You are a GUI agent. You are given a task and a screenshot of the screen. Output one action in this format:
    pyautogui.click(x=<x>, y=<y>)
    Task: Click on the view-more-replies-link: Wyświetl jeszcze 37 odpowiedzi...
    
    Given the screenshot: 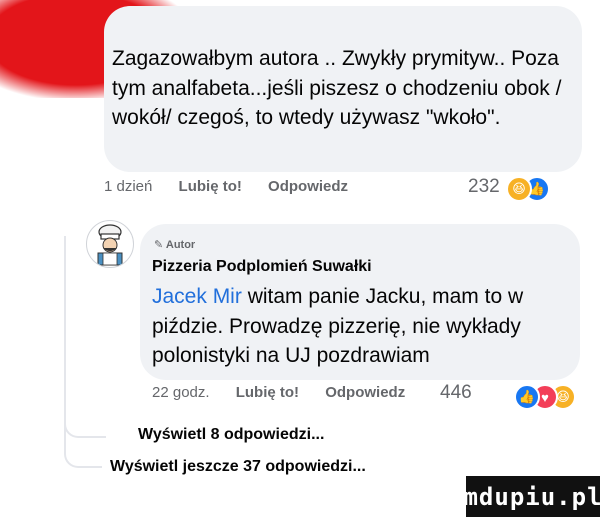 What is the action you would take?
    pyautogui.click(x=238, y=467)
    